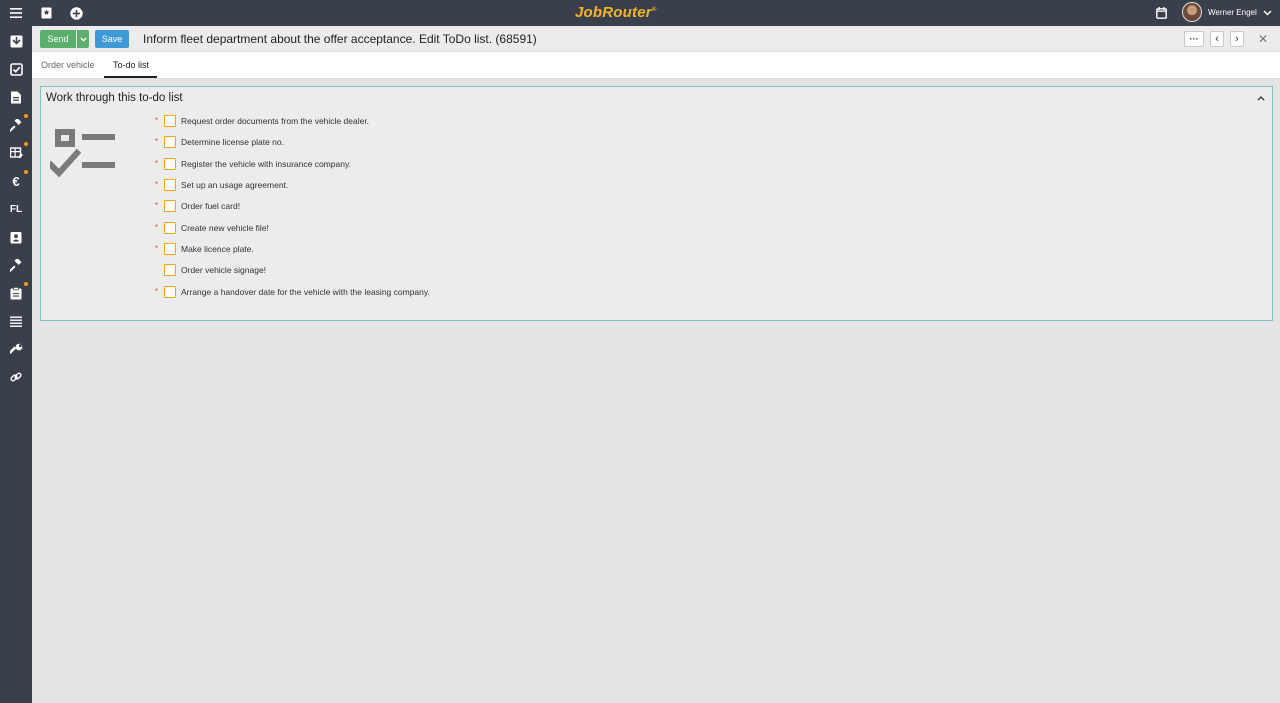 The width and height of the screenshot is (1280, 703). I want to click on todo-label: Create new vehicle file!, so click(225, 228).